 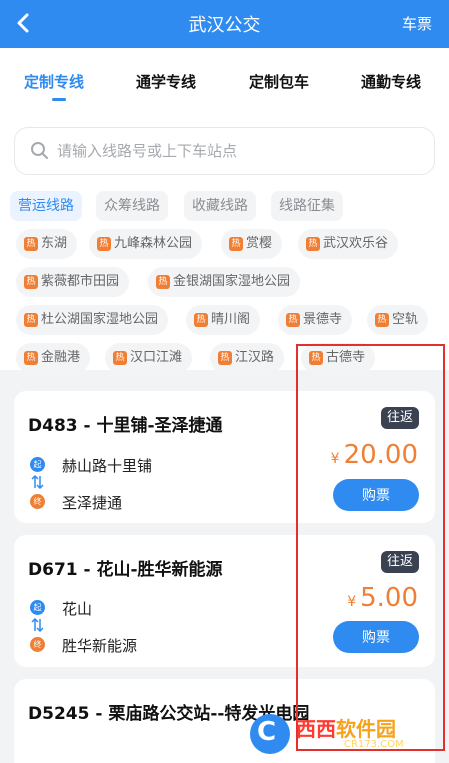 What do you see at coordinates (73, 282) in the screenshot?
I see `hot-tag: 热紫薇都市田园` at bounding box center [73, 282].